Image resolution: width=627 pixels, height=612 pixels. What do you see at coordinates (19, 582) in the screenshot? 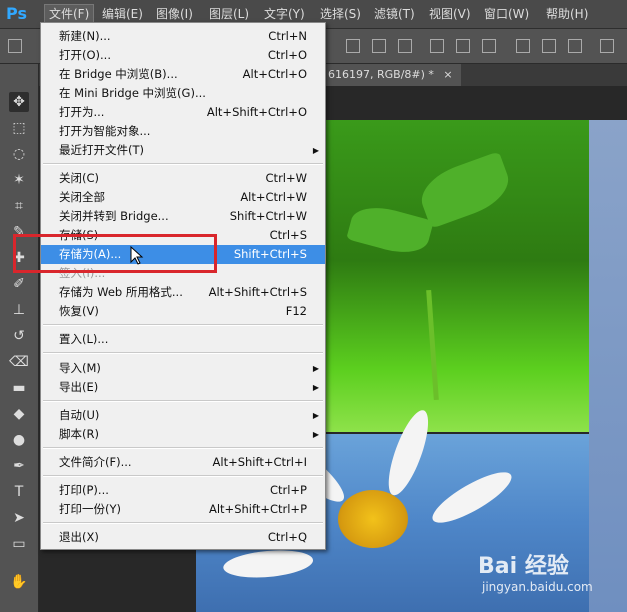
I see `hand-tool-icon: ✋` at bounding box center [19, 582].